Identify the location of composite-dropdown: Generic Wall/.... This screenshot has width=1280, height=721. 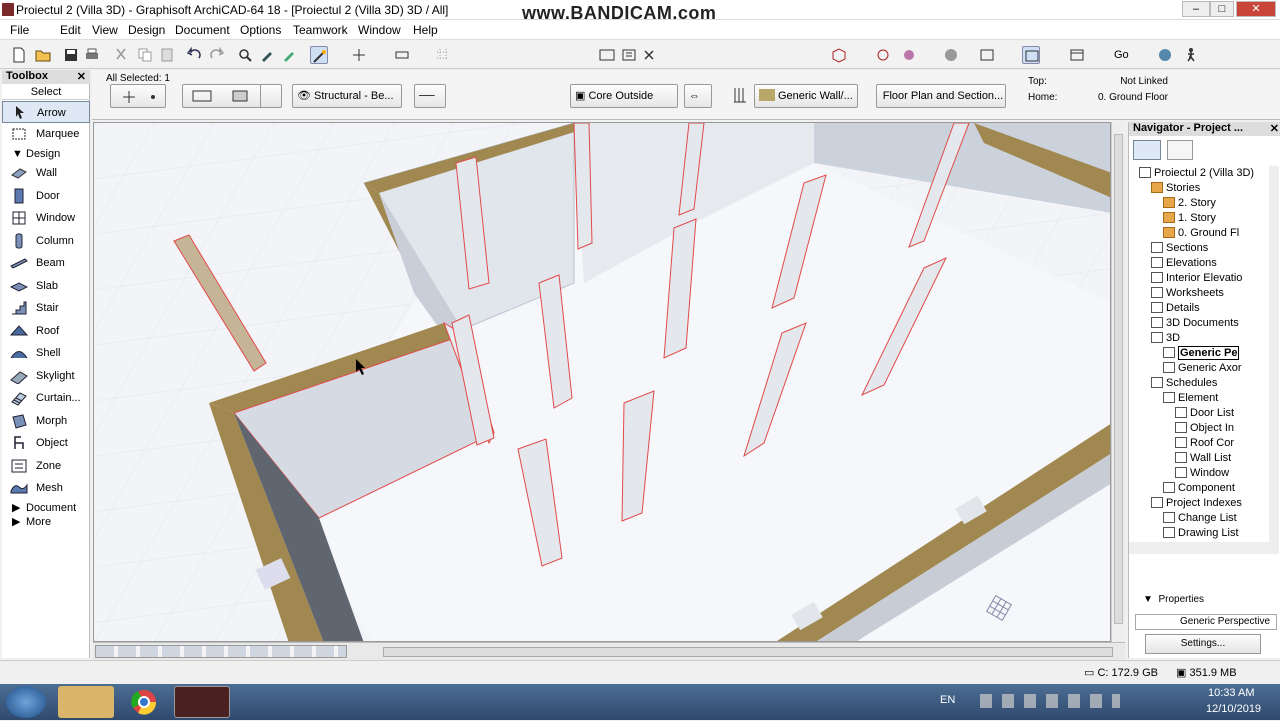
(806, 96).